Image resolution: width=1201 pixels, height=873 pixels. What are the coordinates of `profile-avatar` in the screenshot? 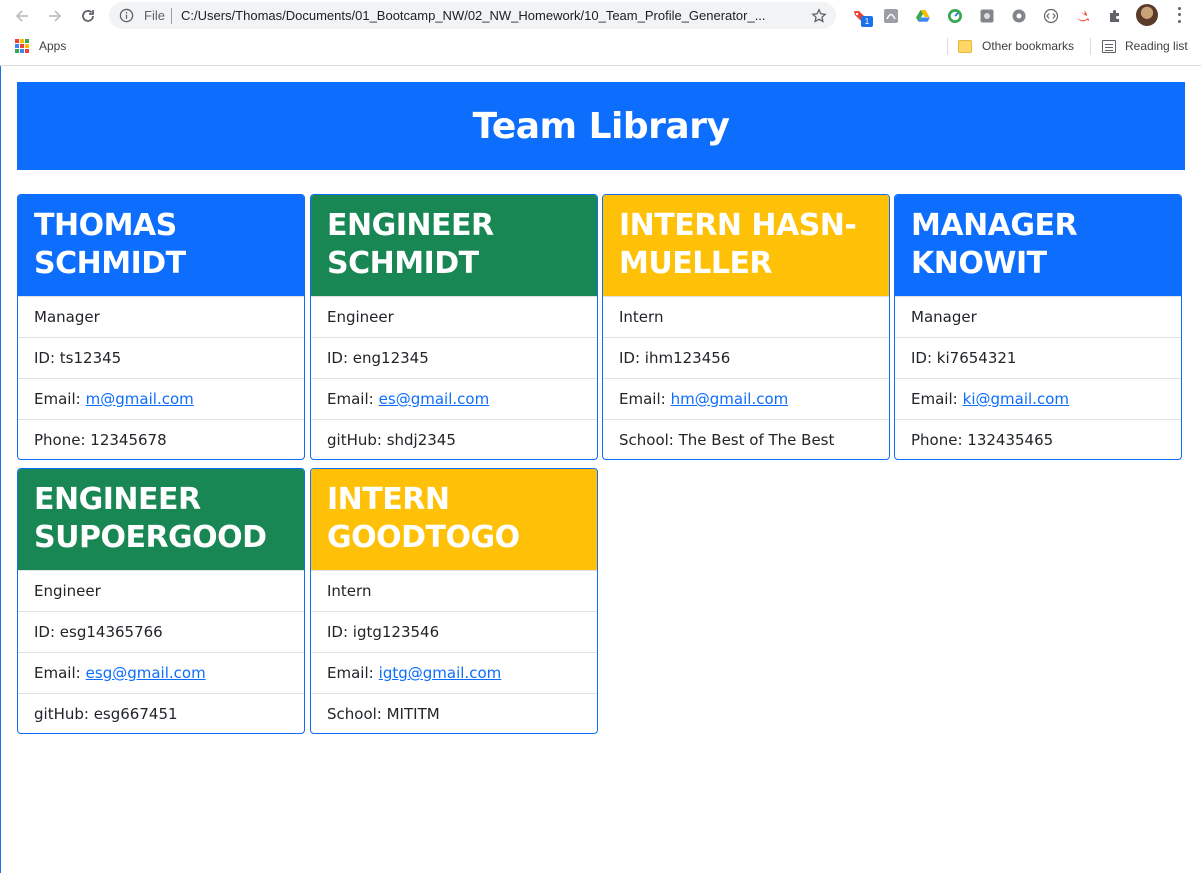 It's located at (1147, 15).